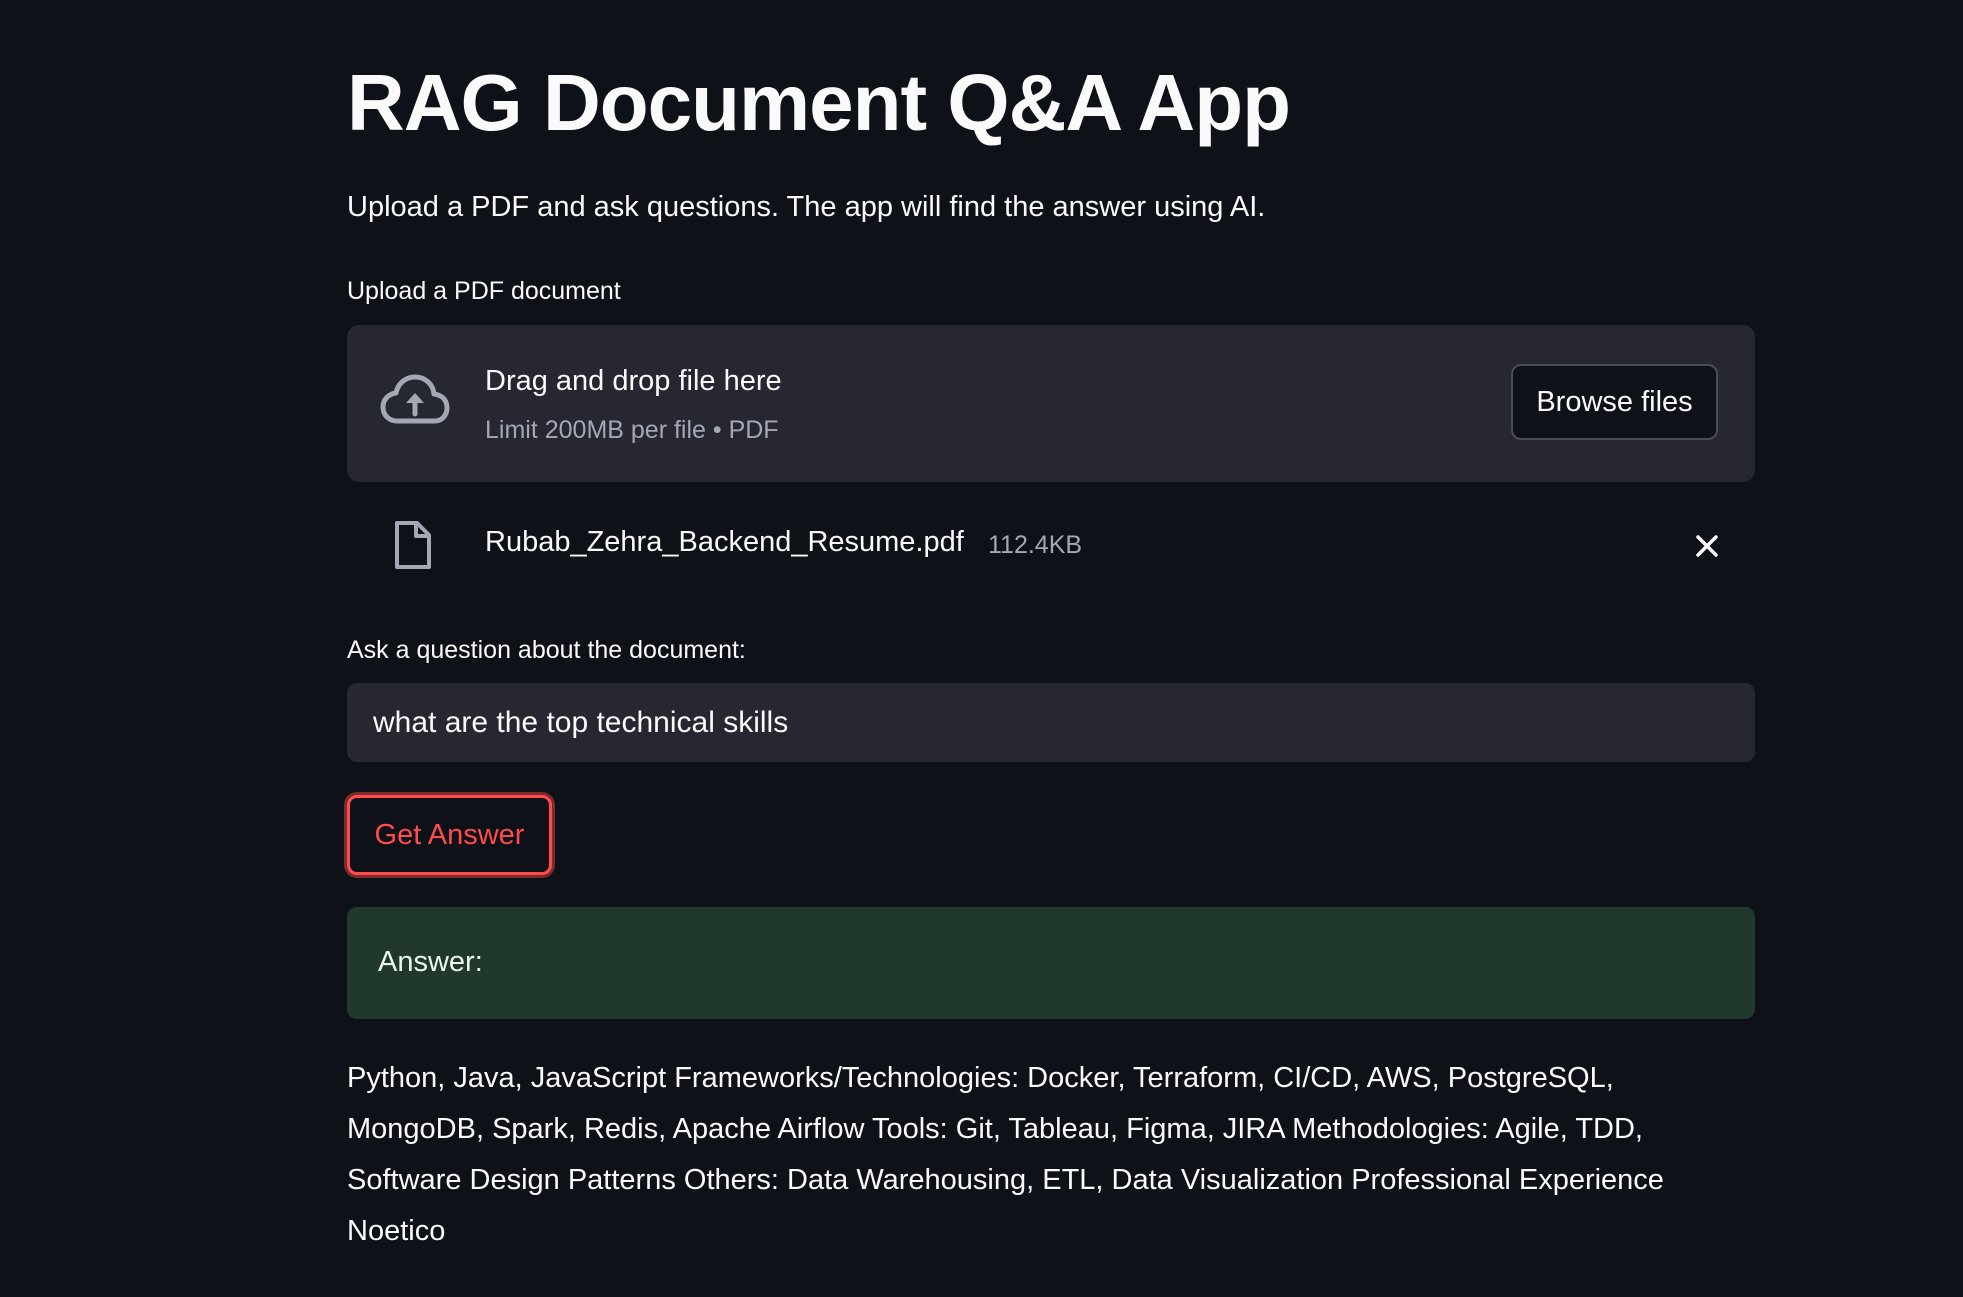 The height and width of the screenshot is (1297, 1963). I want to click on uploaded-file-name: Rubab_Zehra_Backend_Resume.pdf, so click(724, 542).